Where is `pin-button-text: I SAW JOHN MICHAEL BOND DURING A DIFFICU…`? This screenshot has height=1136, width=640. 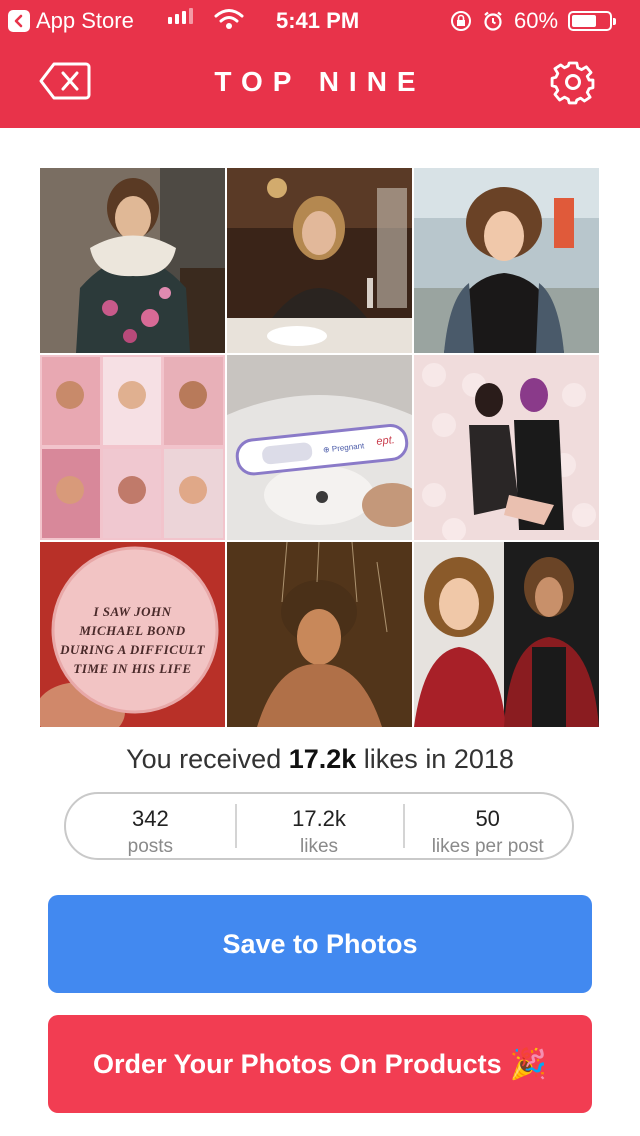 pin-button-text: I SAW JOHN MICHAEL BOND DURING A DIFFICU… is located at coordinates (132, 640).